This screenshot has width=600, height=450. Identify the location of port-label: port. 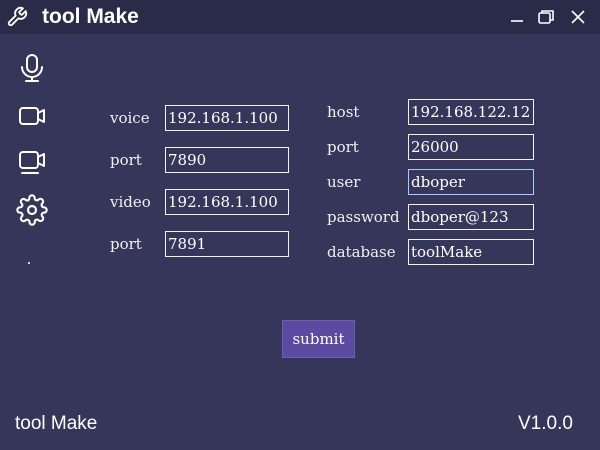
(343, 147).